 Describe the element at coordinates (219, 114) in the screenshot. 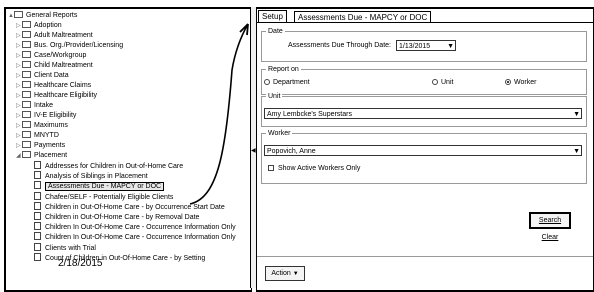

I see `annotation-arrow` at that location.